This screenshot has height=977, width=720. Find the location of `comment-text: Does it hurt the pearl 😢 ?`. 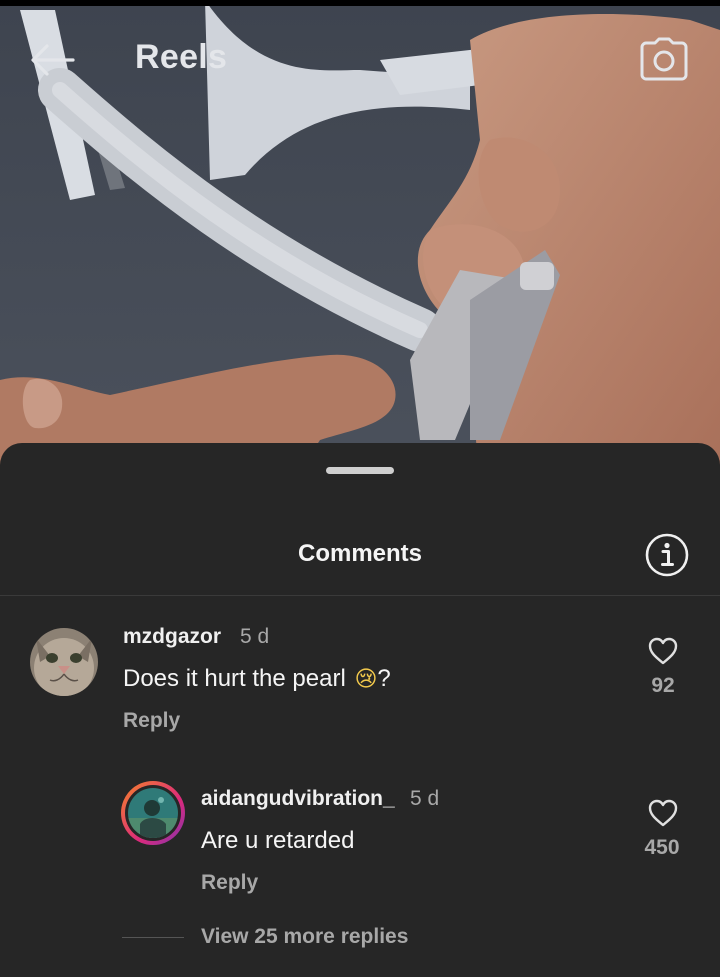

comment-text: Does it hurt the pearl 😢 ? is located at coordinates (257, 679).